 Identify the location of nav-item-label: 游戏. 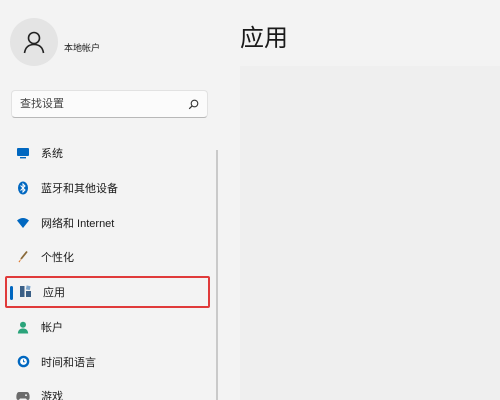
(52, 395).